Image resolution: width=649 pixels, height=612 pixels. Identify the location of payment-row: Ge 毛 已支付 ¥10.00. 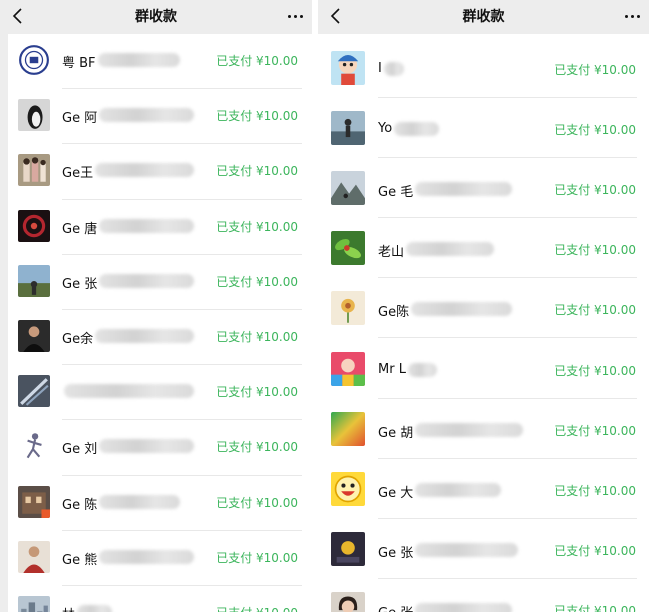
(483, 188).